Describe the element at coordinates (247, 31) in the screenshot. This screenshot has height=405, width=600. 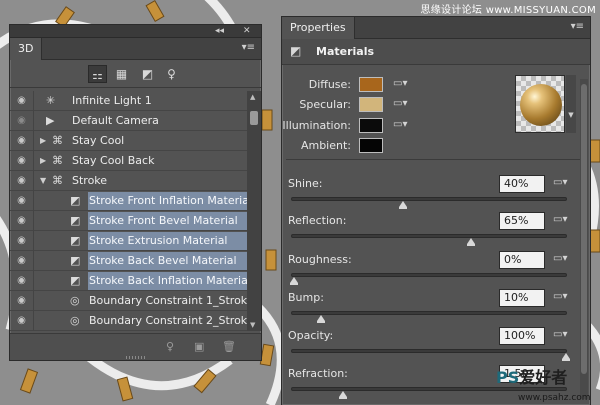
I see `close-panel-icon: ✕` at that location.